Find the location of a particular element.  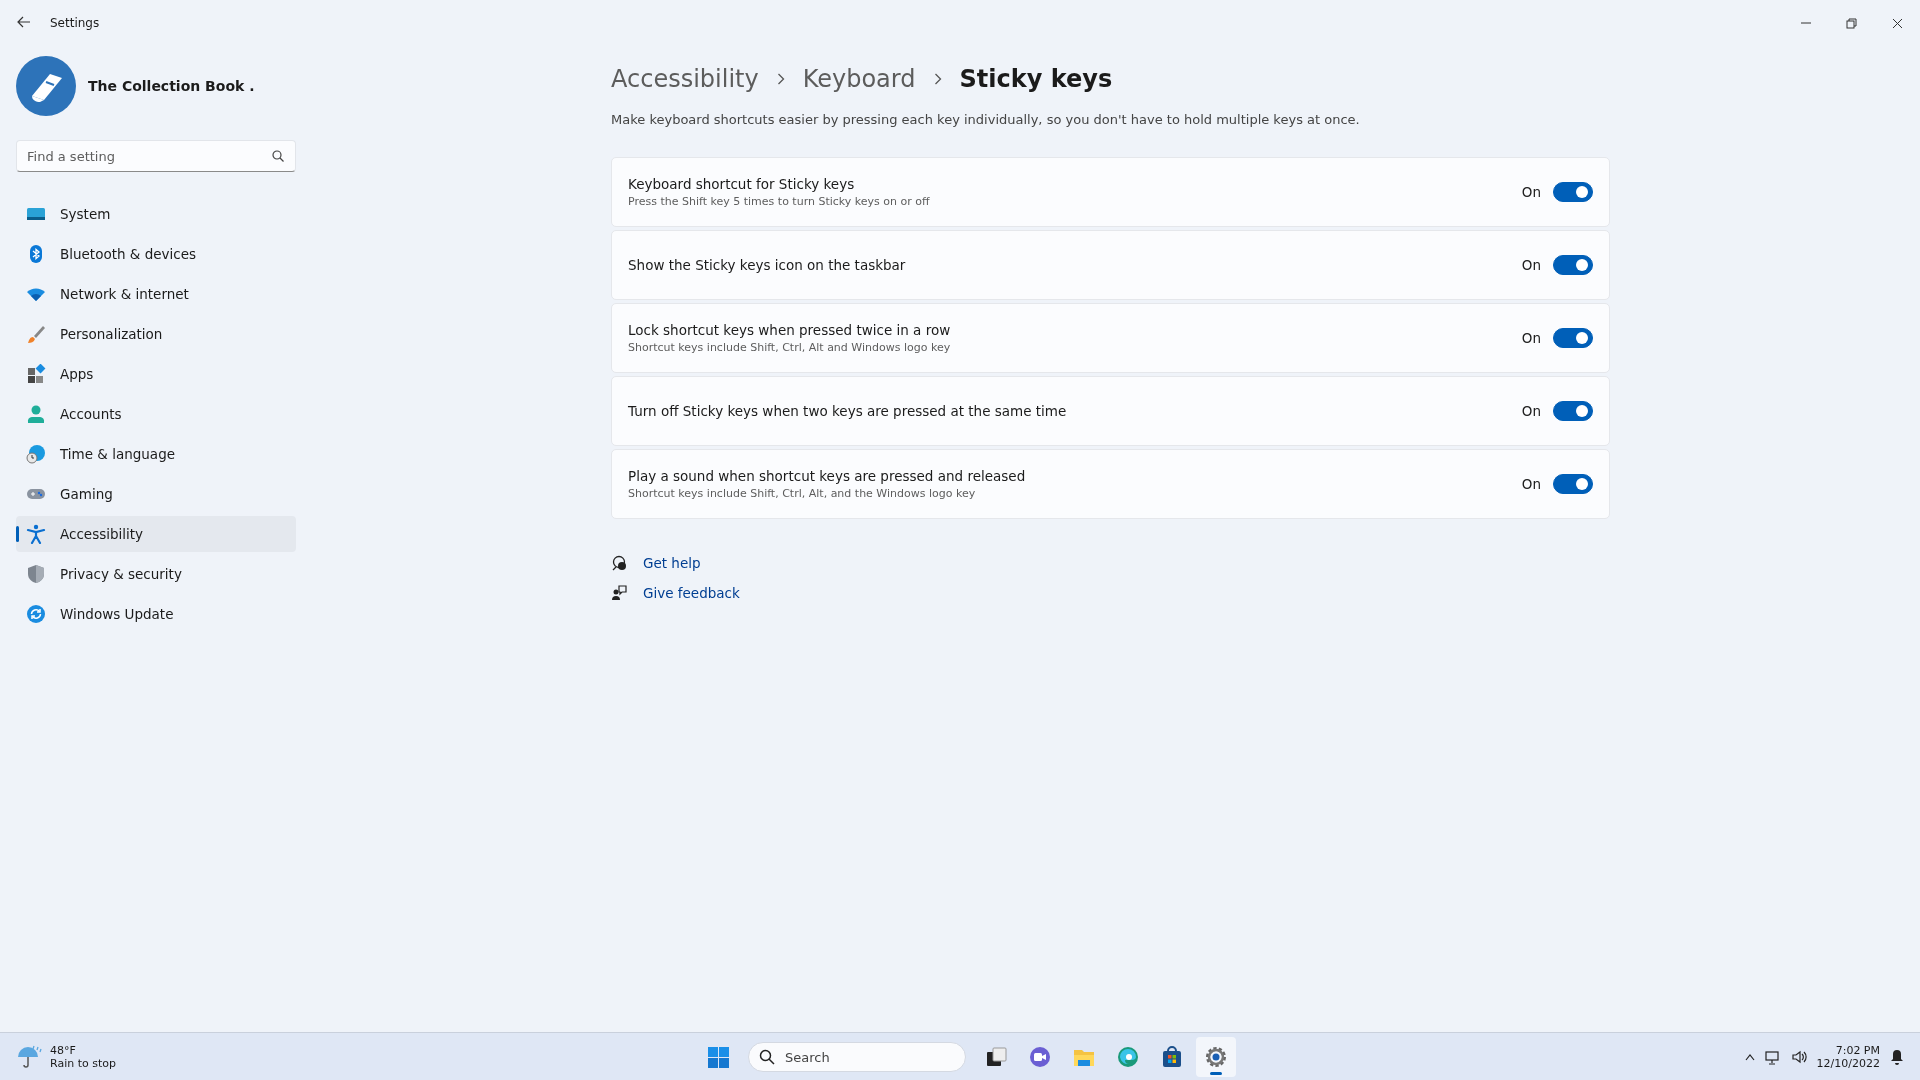

setting-title: Keyboard shortcut for Sticky keys is located at coordinates (742, 184).